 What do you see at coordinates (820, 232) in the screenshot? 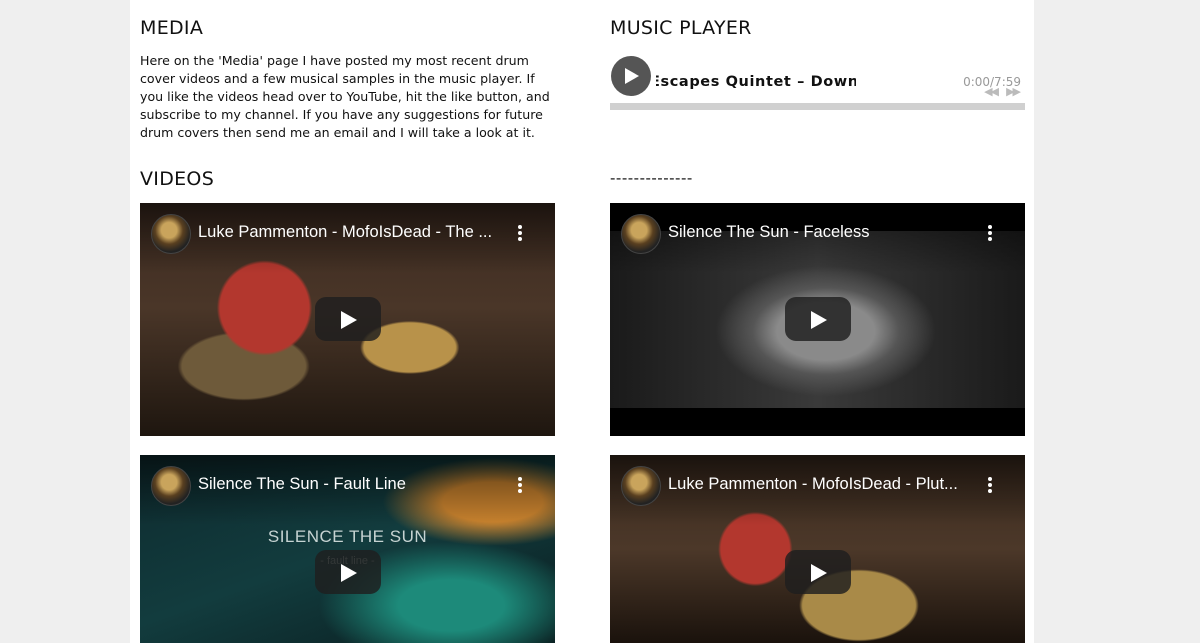
I see `video-title: Silence The Sun - Faceless` at bounding box center [820, 232].